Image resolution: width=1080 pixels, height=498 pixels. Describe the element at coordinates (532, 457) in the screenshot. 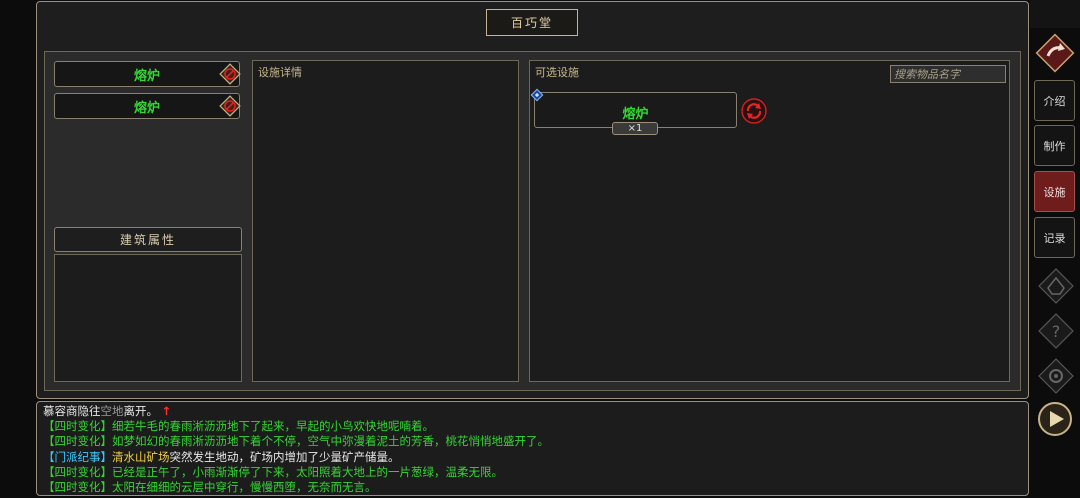

I see `log-line: 【门派纪事】清水山矿场突然发生地动，矿场内增加了少量矿产储量。` at that location.